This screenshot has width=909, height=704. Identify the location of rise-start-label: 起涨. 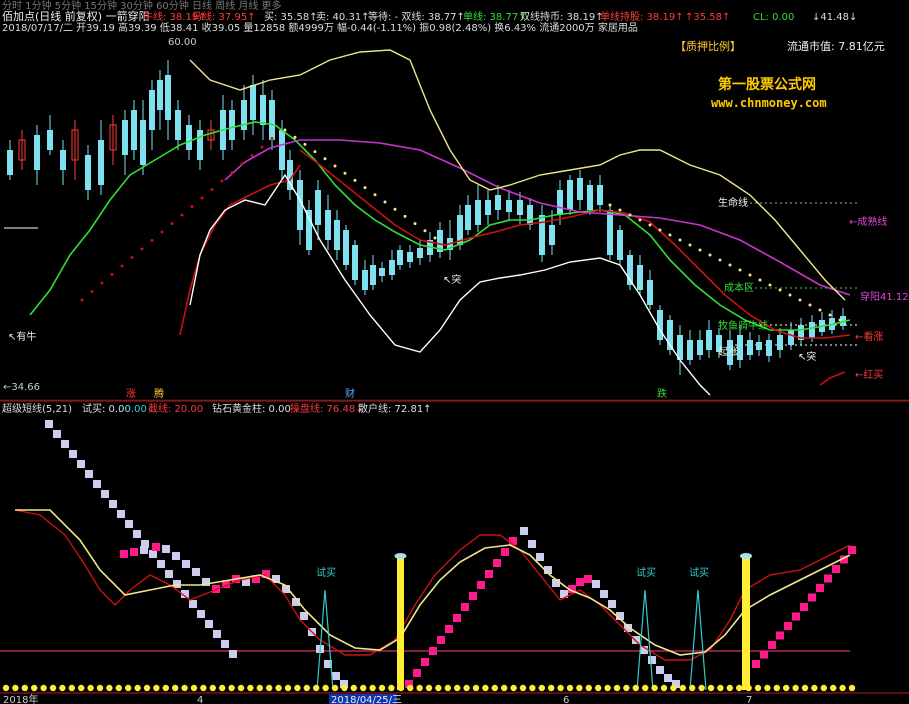
(728, 352).